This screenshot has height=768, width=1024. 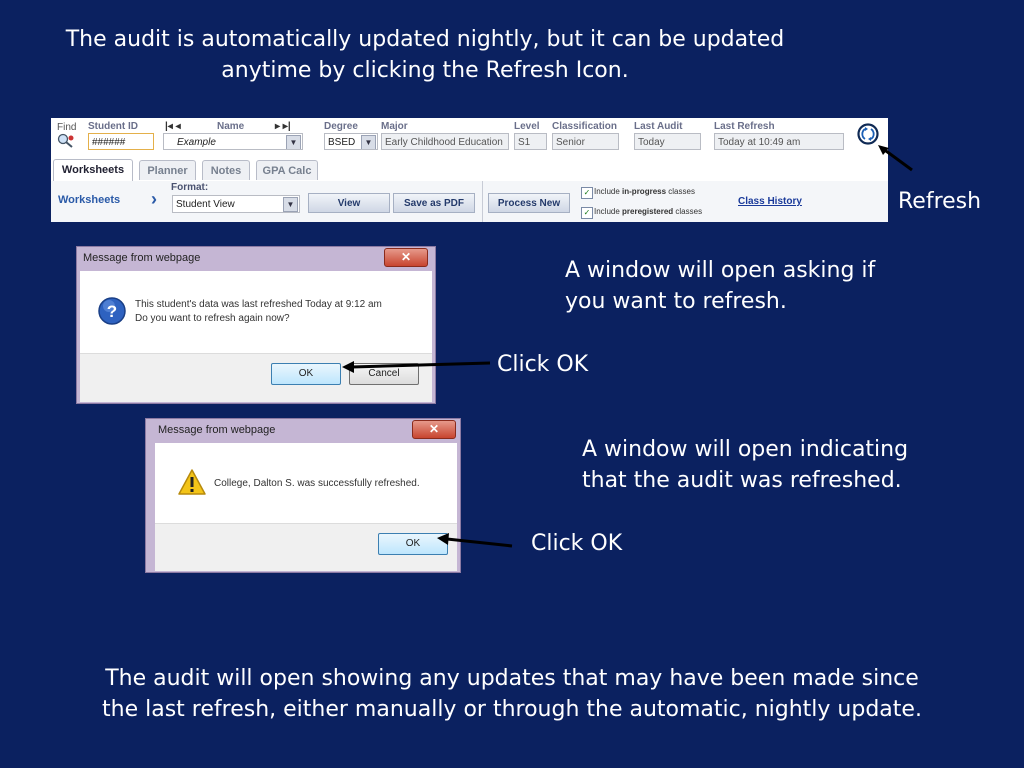 I want to click on major-field: Early Childhood Education, so click(x=445, y=141).